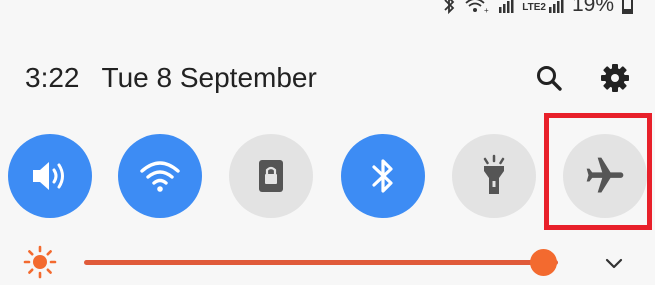  Describe the element at coordinates (534, 7) in the screenshot. I see `network-label: LTE2` at that location.